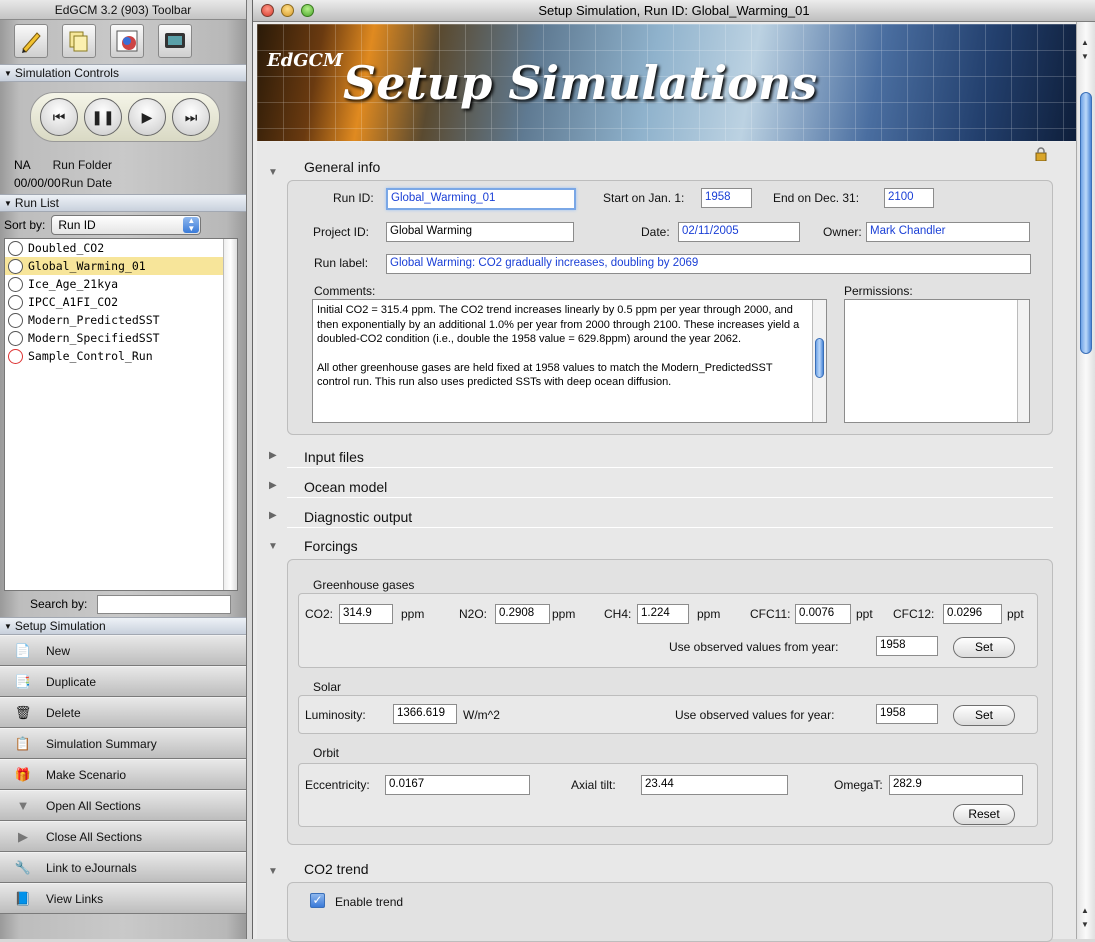 The height and width of the screenshot is (942, 1095). I want to click on ch4-field: 1.224, so click(663, 614).